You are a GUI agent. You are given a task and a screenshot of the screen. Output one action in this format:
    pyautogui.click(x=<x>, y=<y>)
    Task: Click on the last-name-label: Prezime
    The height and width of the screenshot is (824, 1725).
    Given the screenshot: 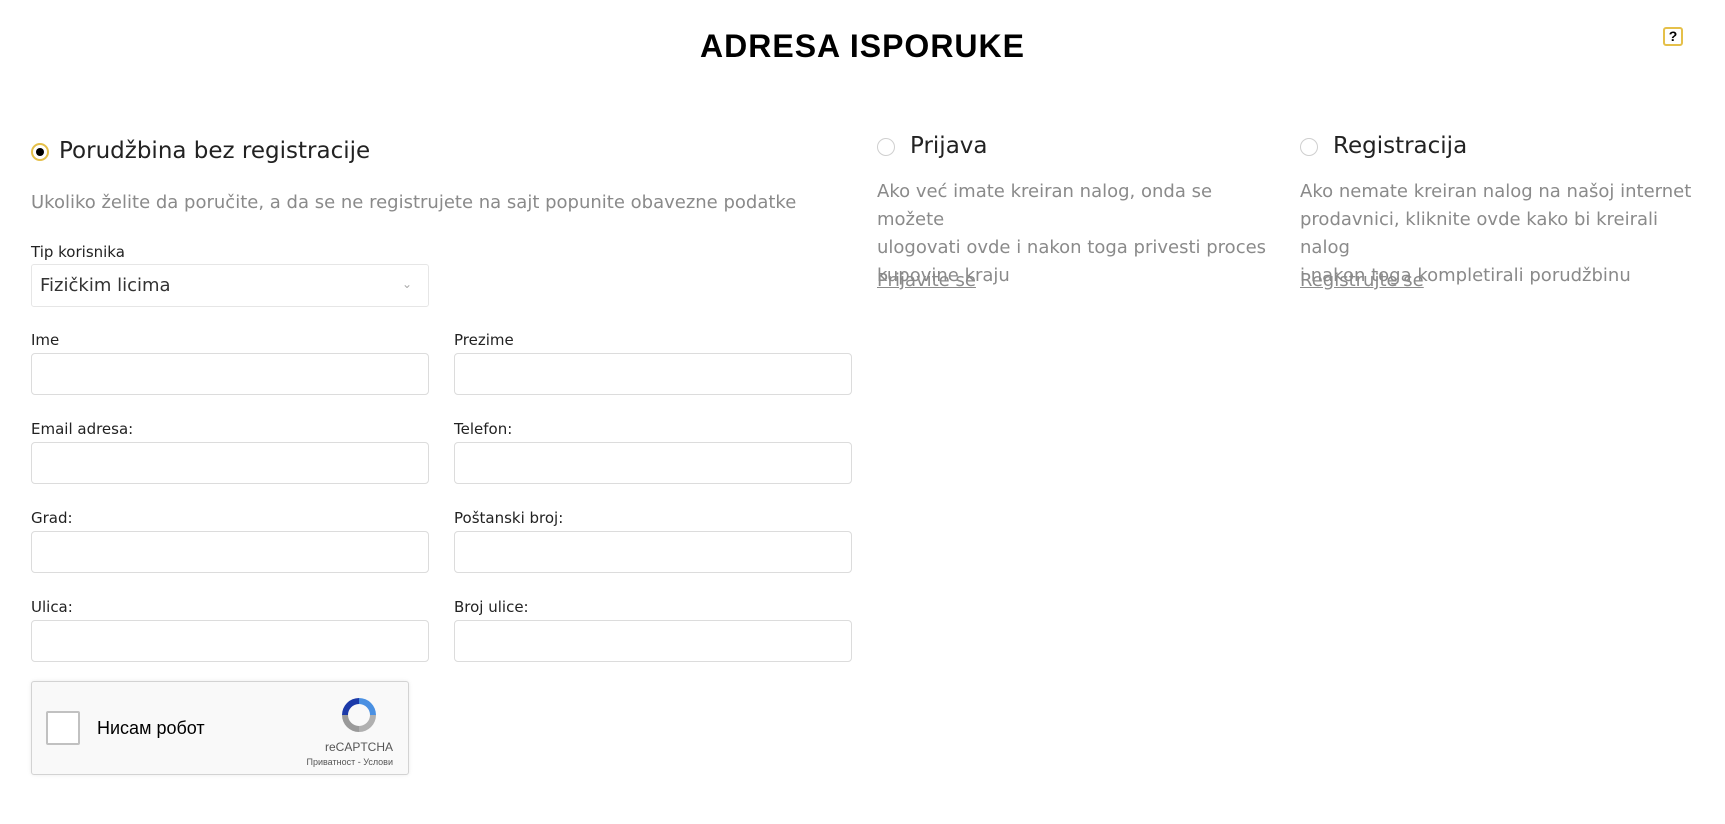 What is the action you would take?
    pyautogui.click(x=484, y=340)
    